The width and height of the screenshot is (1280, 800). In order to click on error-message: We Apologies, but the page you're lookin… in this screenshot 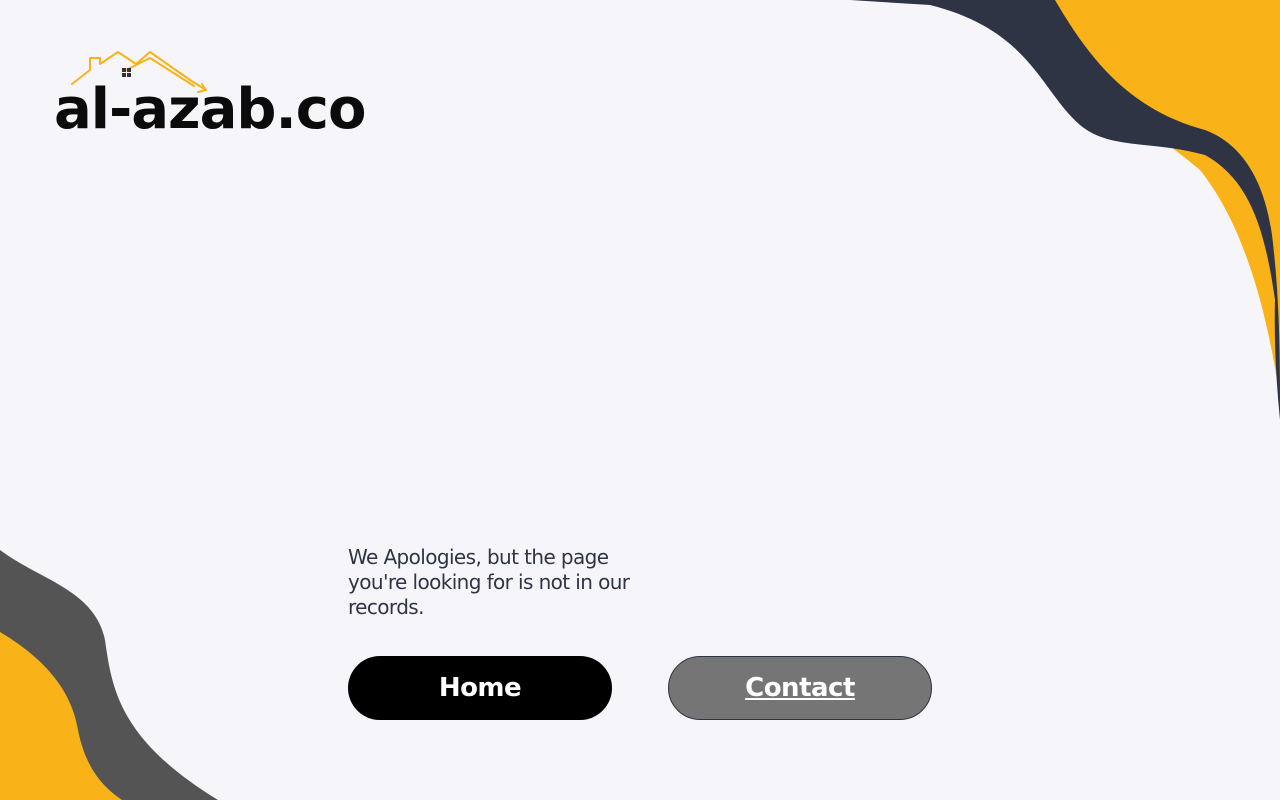, I will do `click(489, 582)`.